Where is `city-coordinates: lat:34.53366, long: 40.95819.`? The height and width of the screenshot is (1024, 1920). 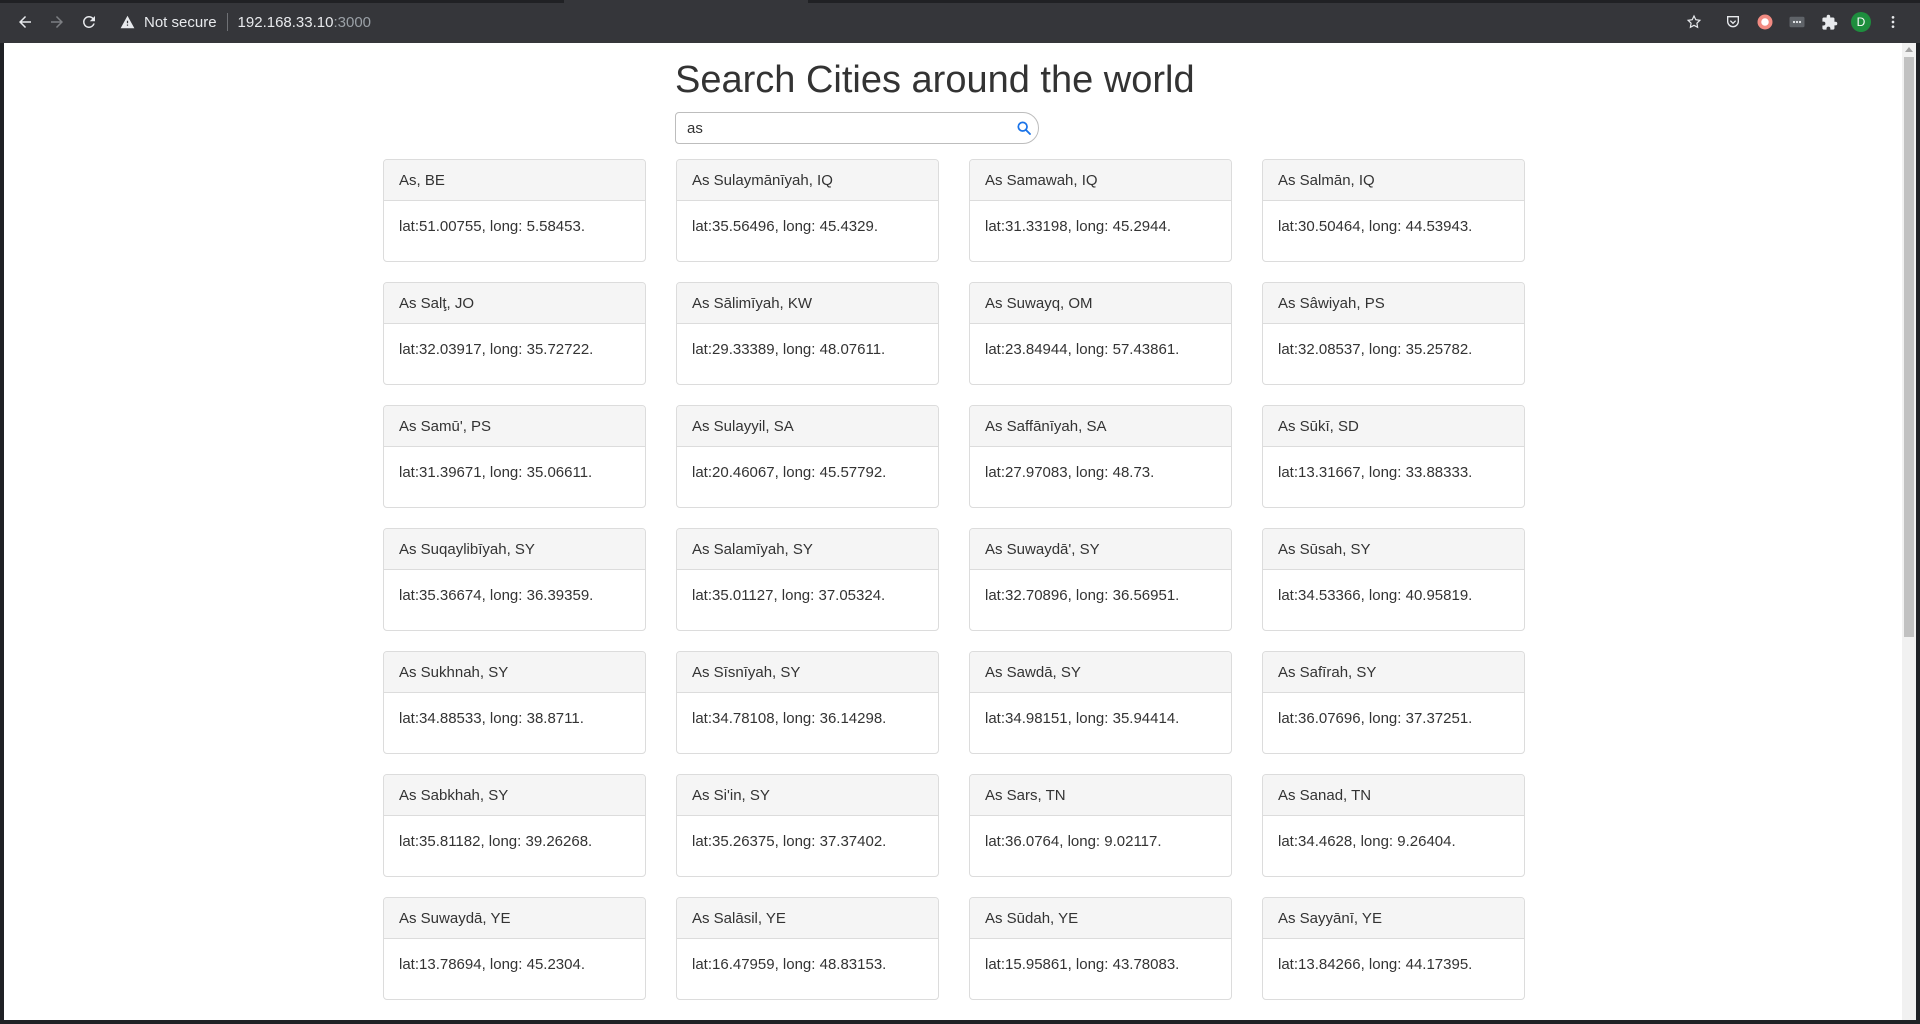
city-coordinates: lat:34.53366, long: 40.95819. is located at coordinates (1375, 595).